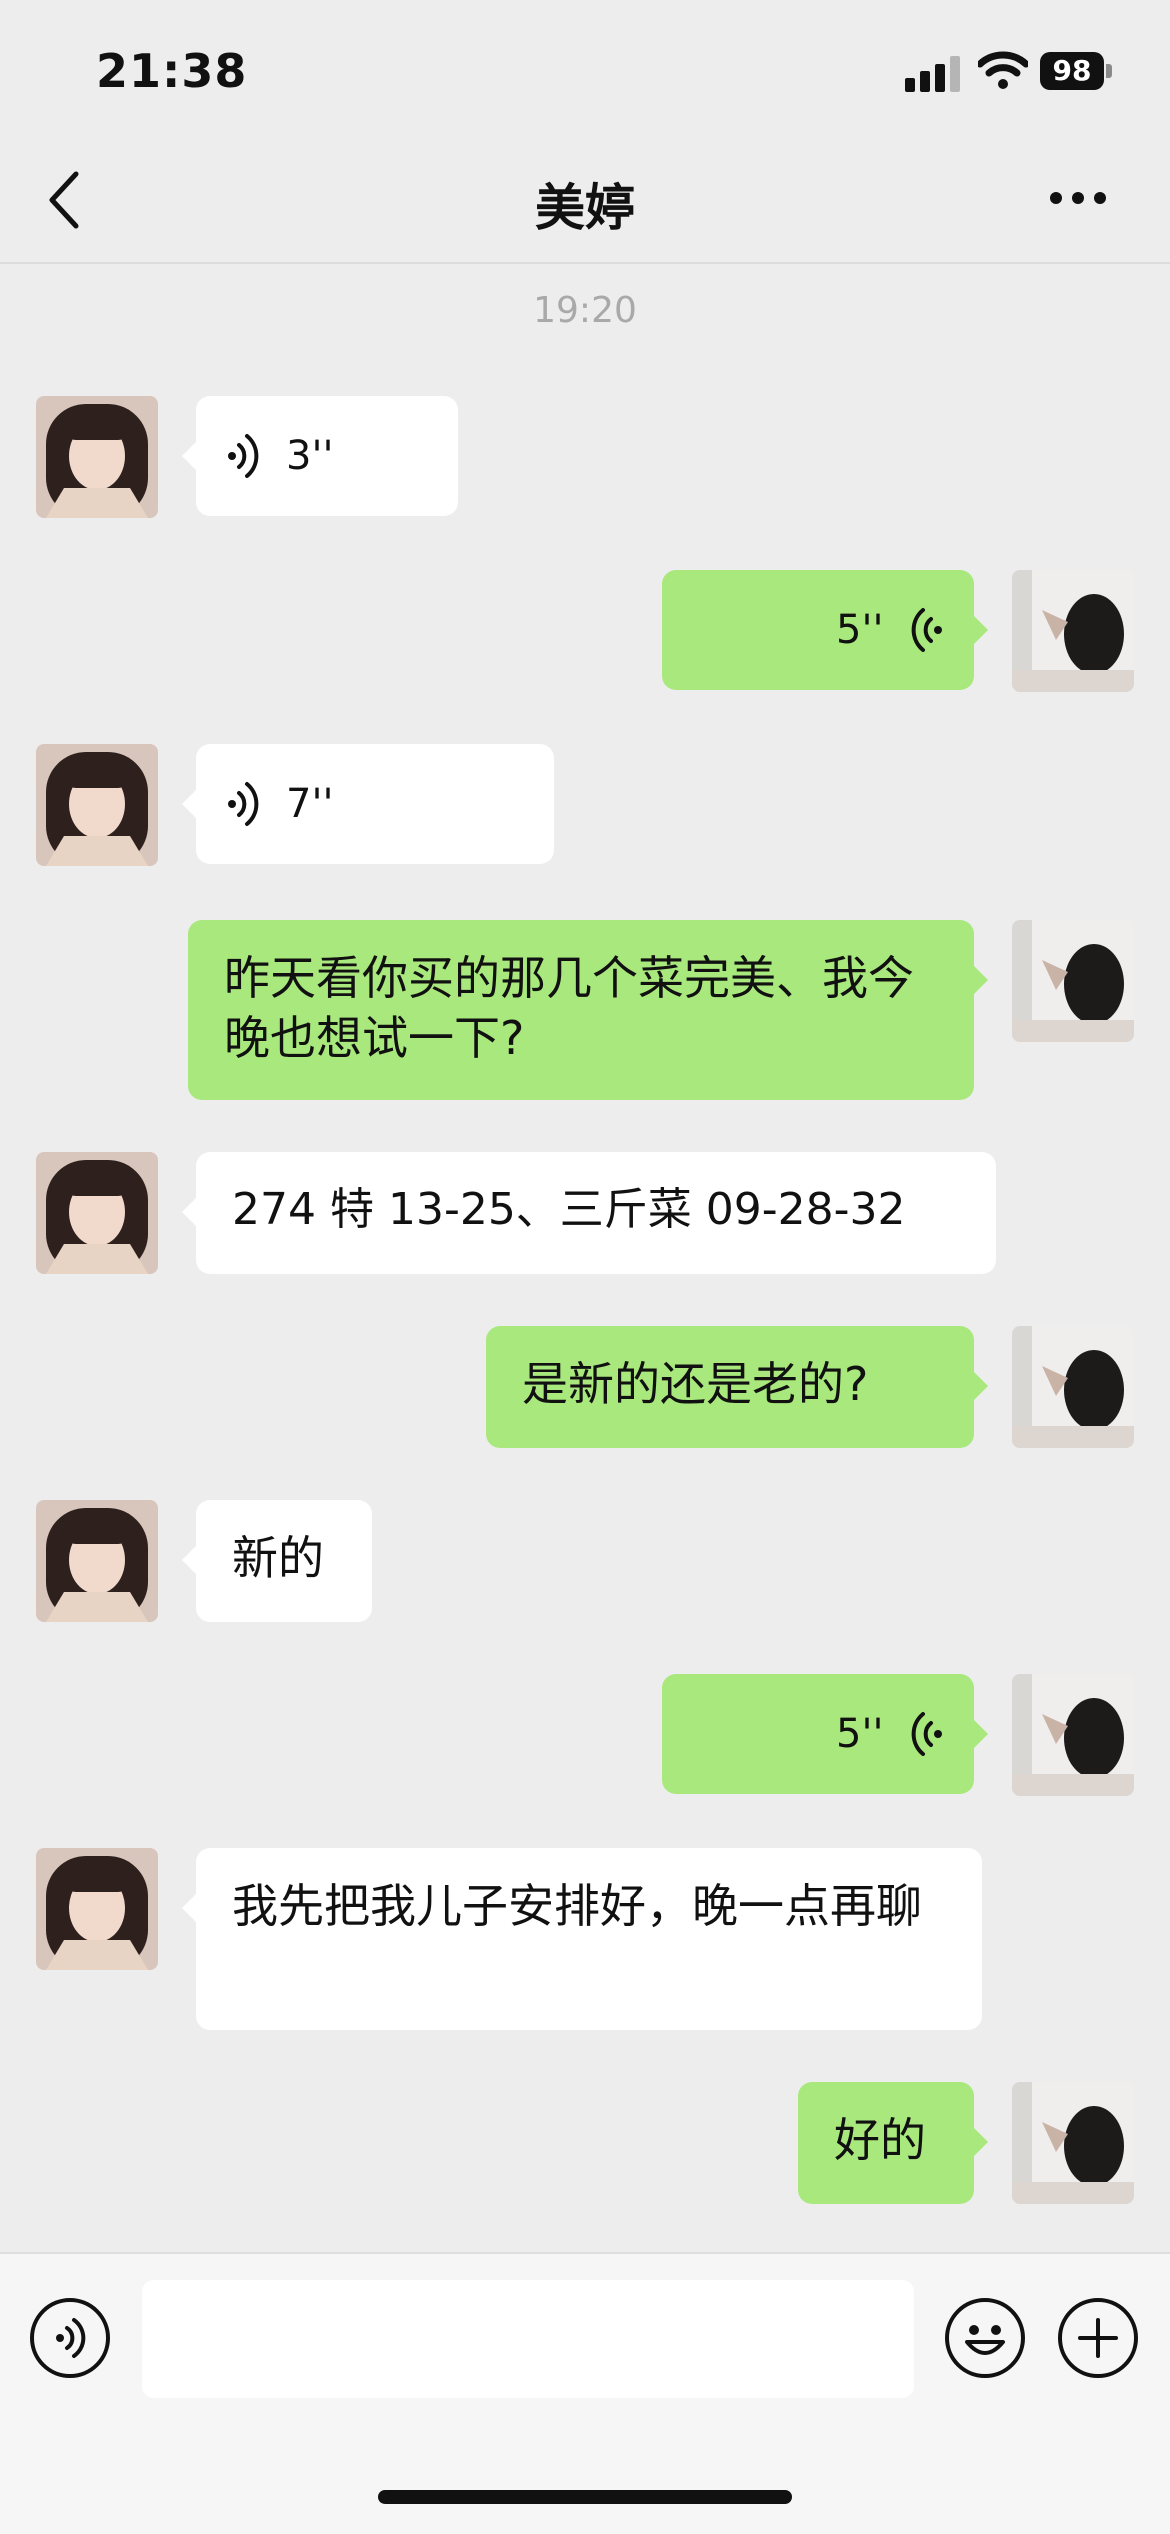  What do you see at coordinates (695, 1384) in the screenshot?
I see `message-text: 是新的还是老的?` at bounding box center [695, 1384].